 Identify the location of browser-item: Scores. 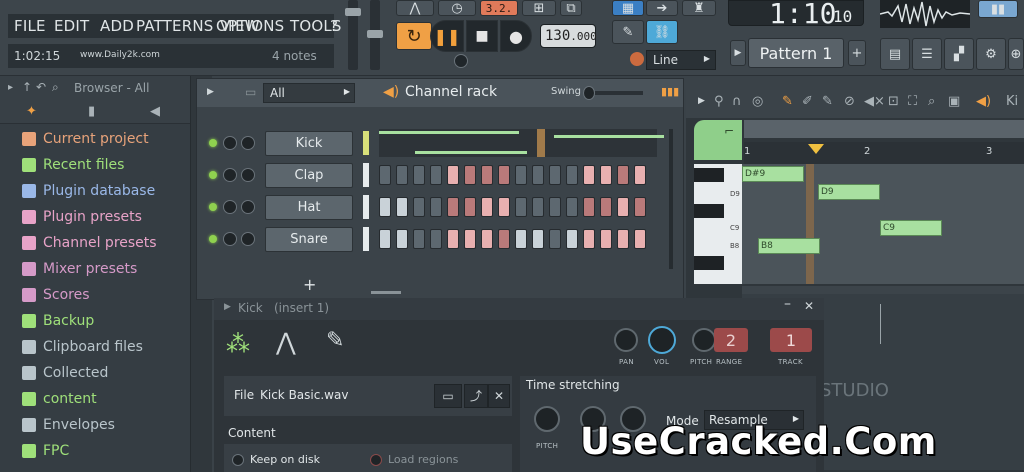
(56, 295).